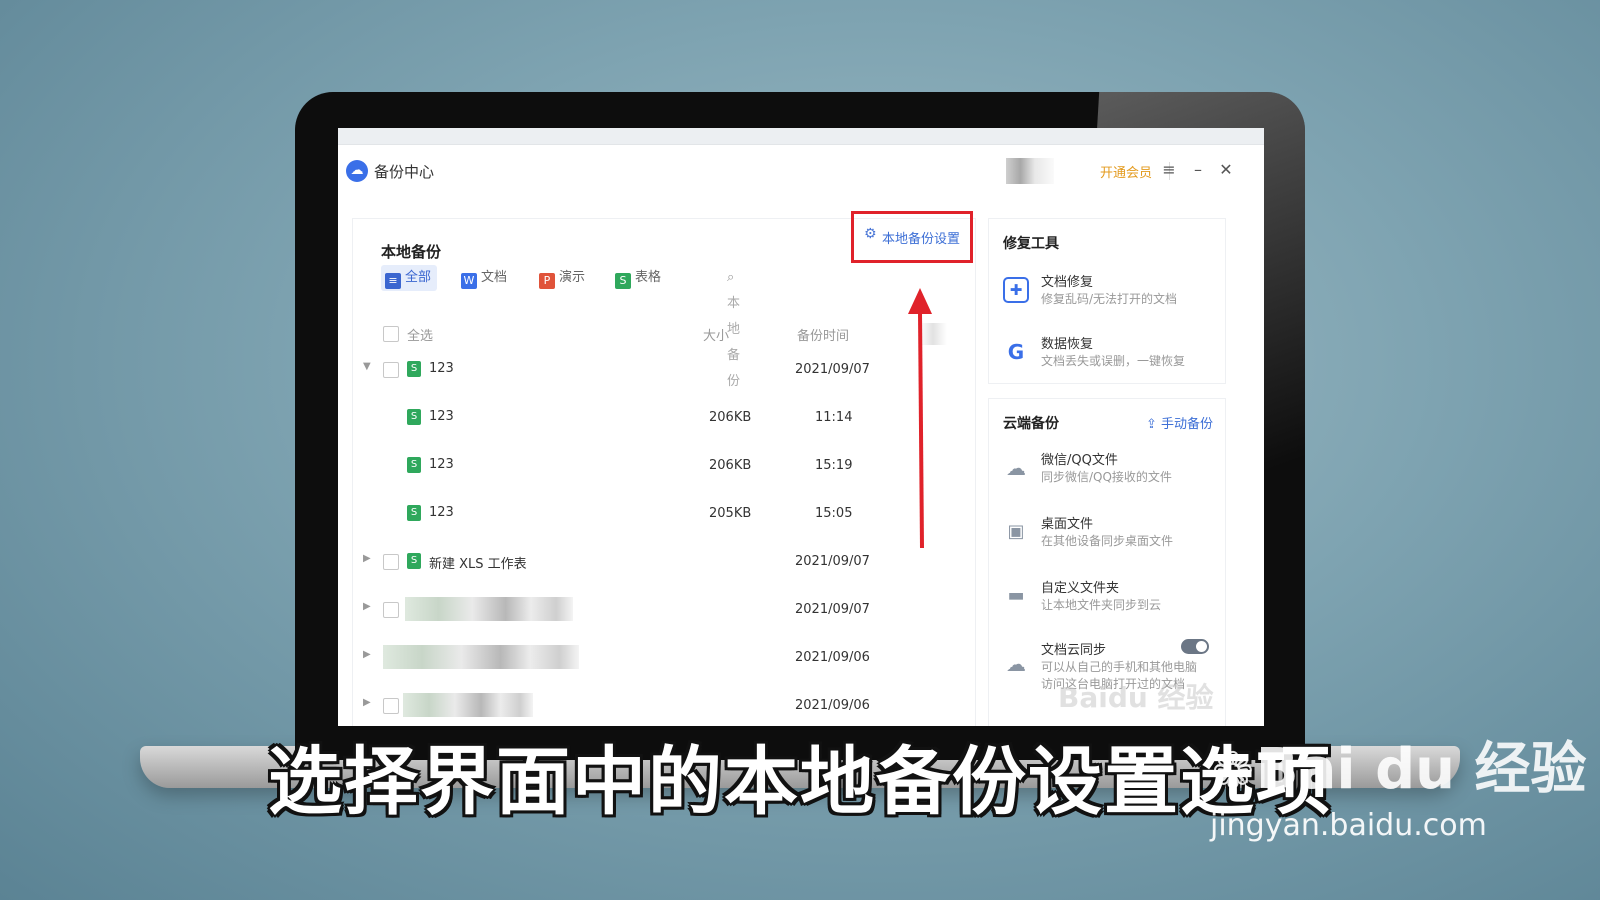 Image resolution: width=1600 pixels, height=900 pixels. I want to click on watermark-url: jingyan.baidu.com, so click(1348, 825).